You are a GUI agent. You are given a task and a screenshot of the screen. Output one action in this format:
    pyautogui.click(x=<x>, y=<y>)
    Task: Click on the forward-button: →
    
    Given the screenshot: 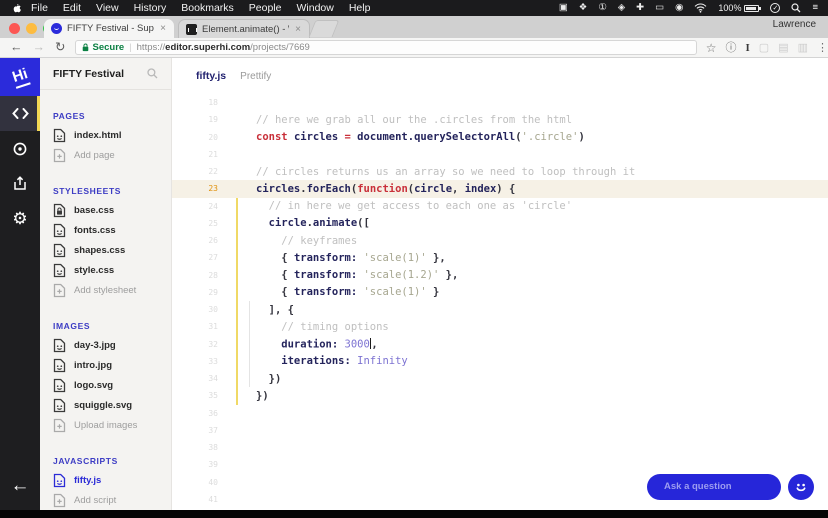 What is the action you would take?
    pyautogui.click(x=39, y=47)
    